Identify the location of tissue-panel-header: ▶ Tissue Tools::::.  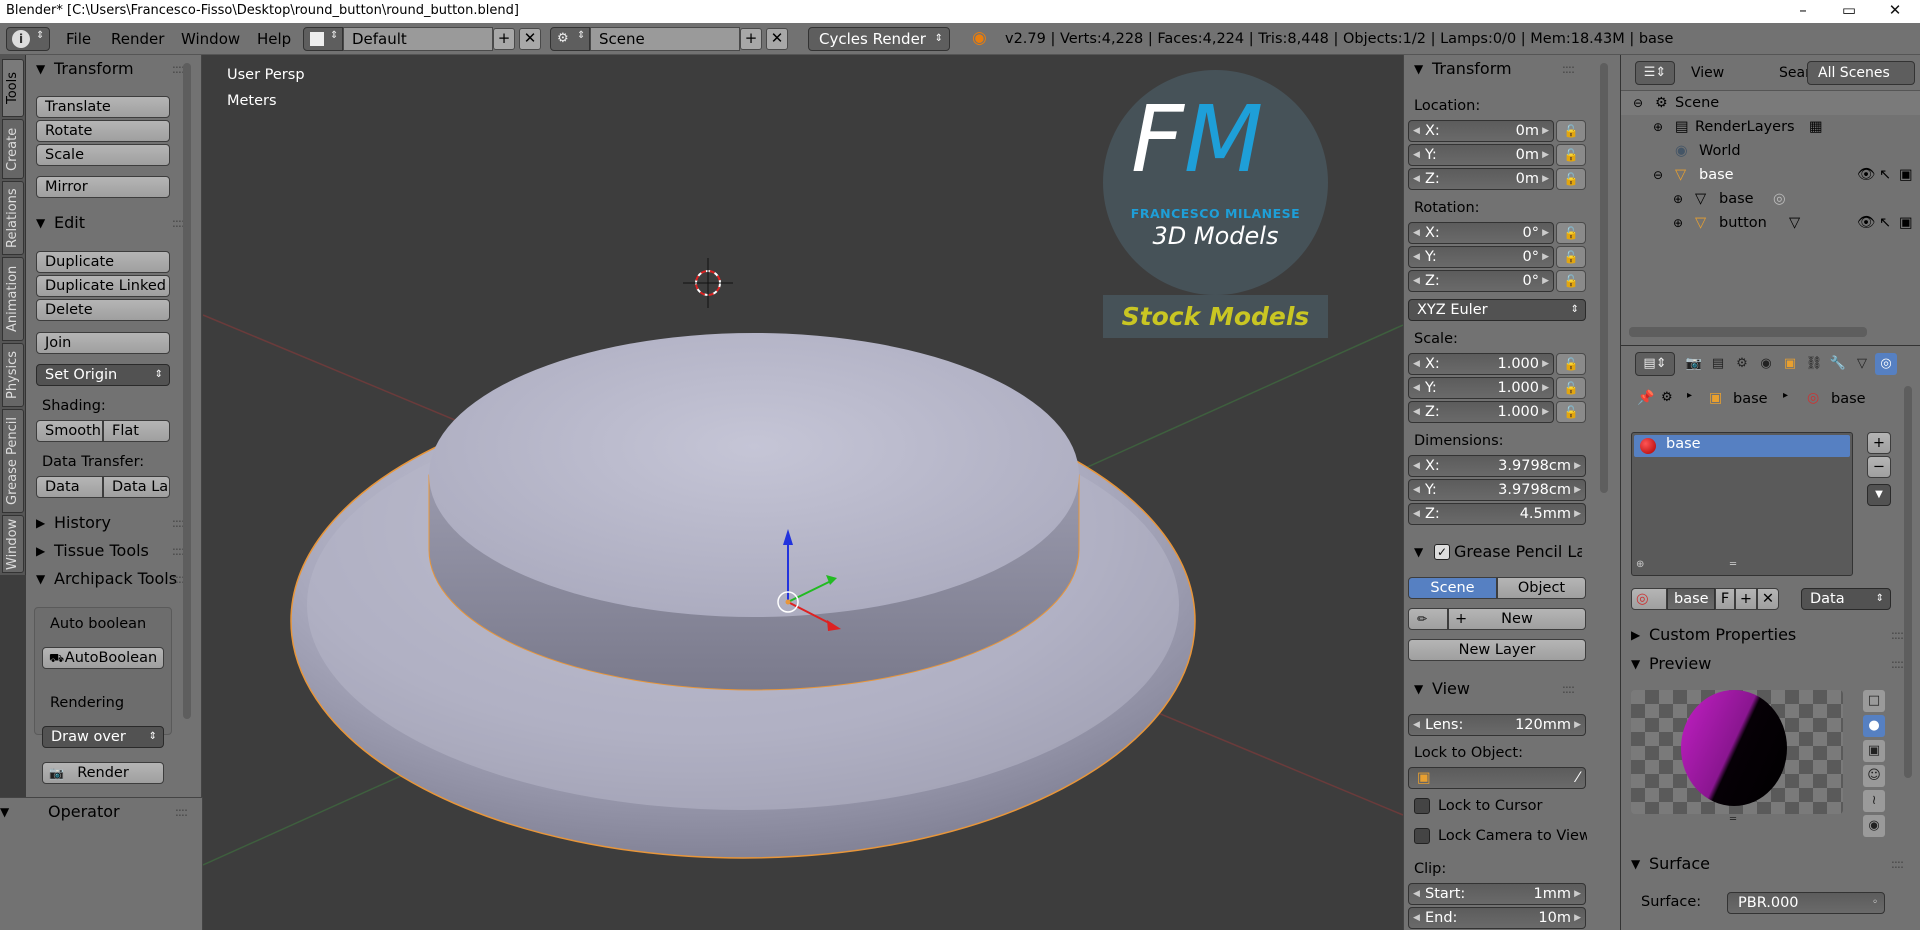
(109, 551).